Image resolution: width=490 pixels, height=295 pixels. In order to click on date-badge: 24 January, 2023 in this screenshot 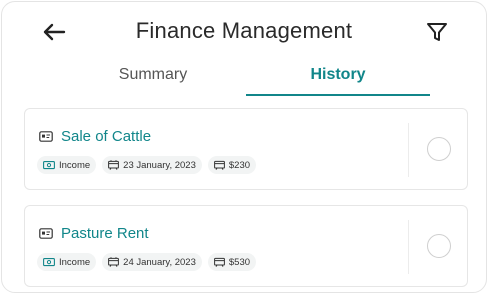, I will do `click(152, 262)`.